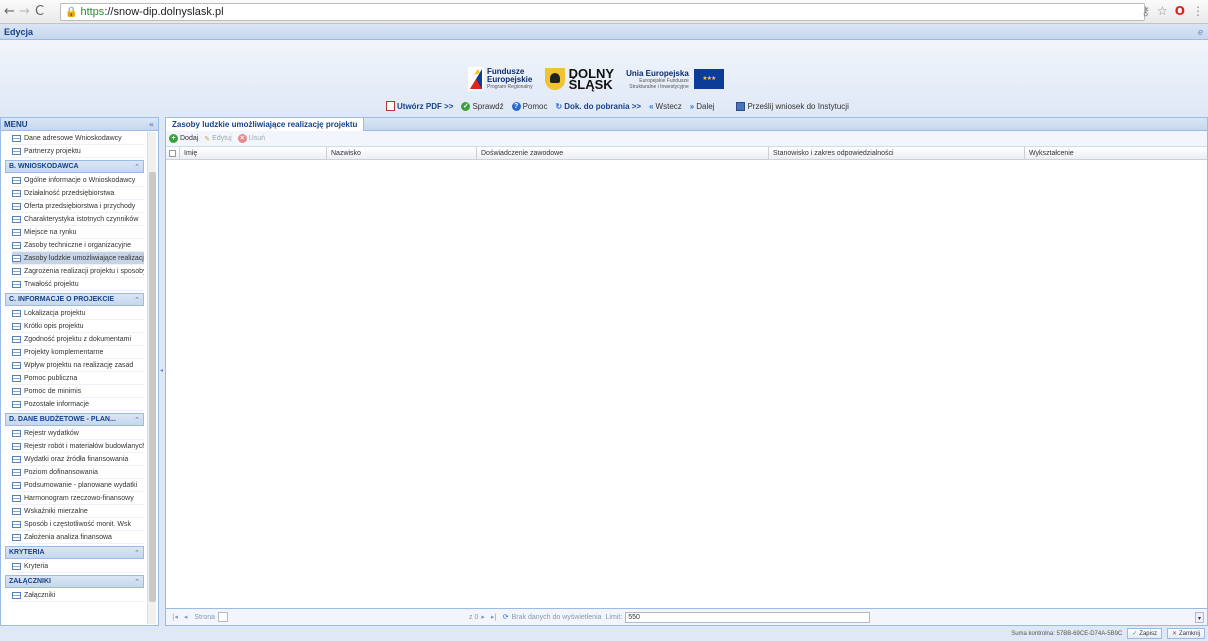 The image size is (1208, 641). I want to click on create-pdf-button: Utwórz PDF >>, so click(419, 106).